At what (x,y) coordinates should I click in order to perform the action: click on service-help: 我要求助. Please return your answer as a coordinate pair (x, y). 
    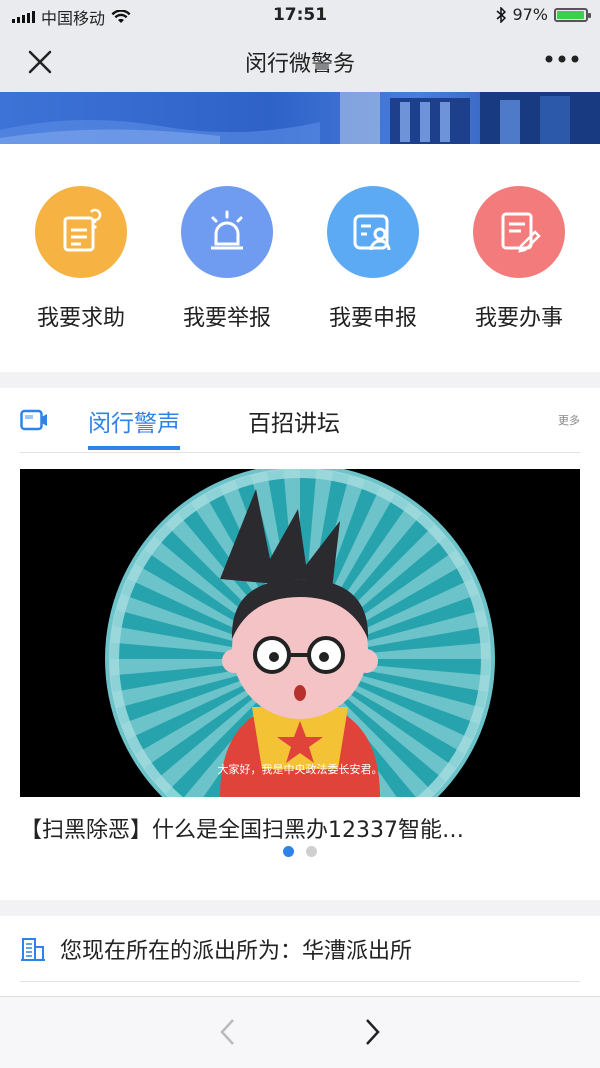
    Looking at the image, I should click on (81, 259).